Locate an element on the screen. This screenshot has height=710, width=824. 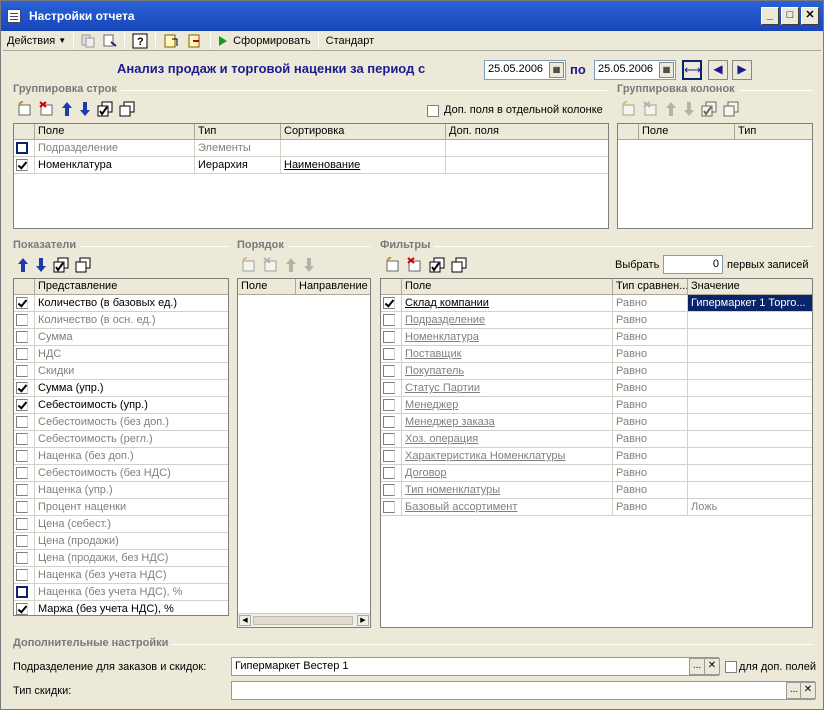
sort-cell: Наименование is located at coordinates (363, 165).